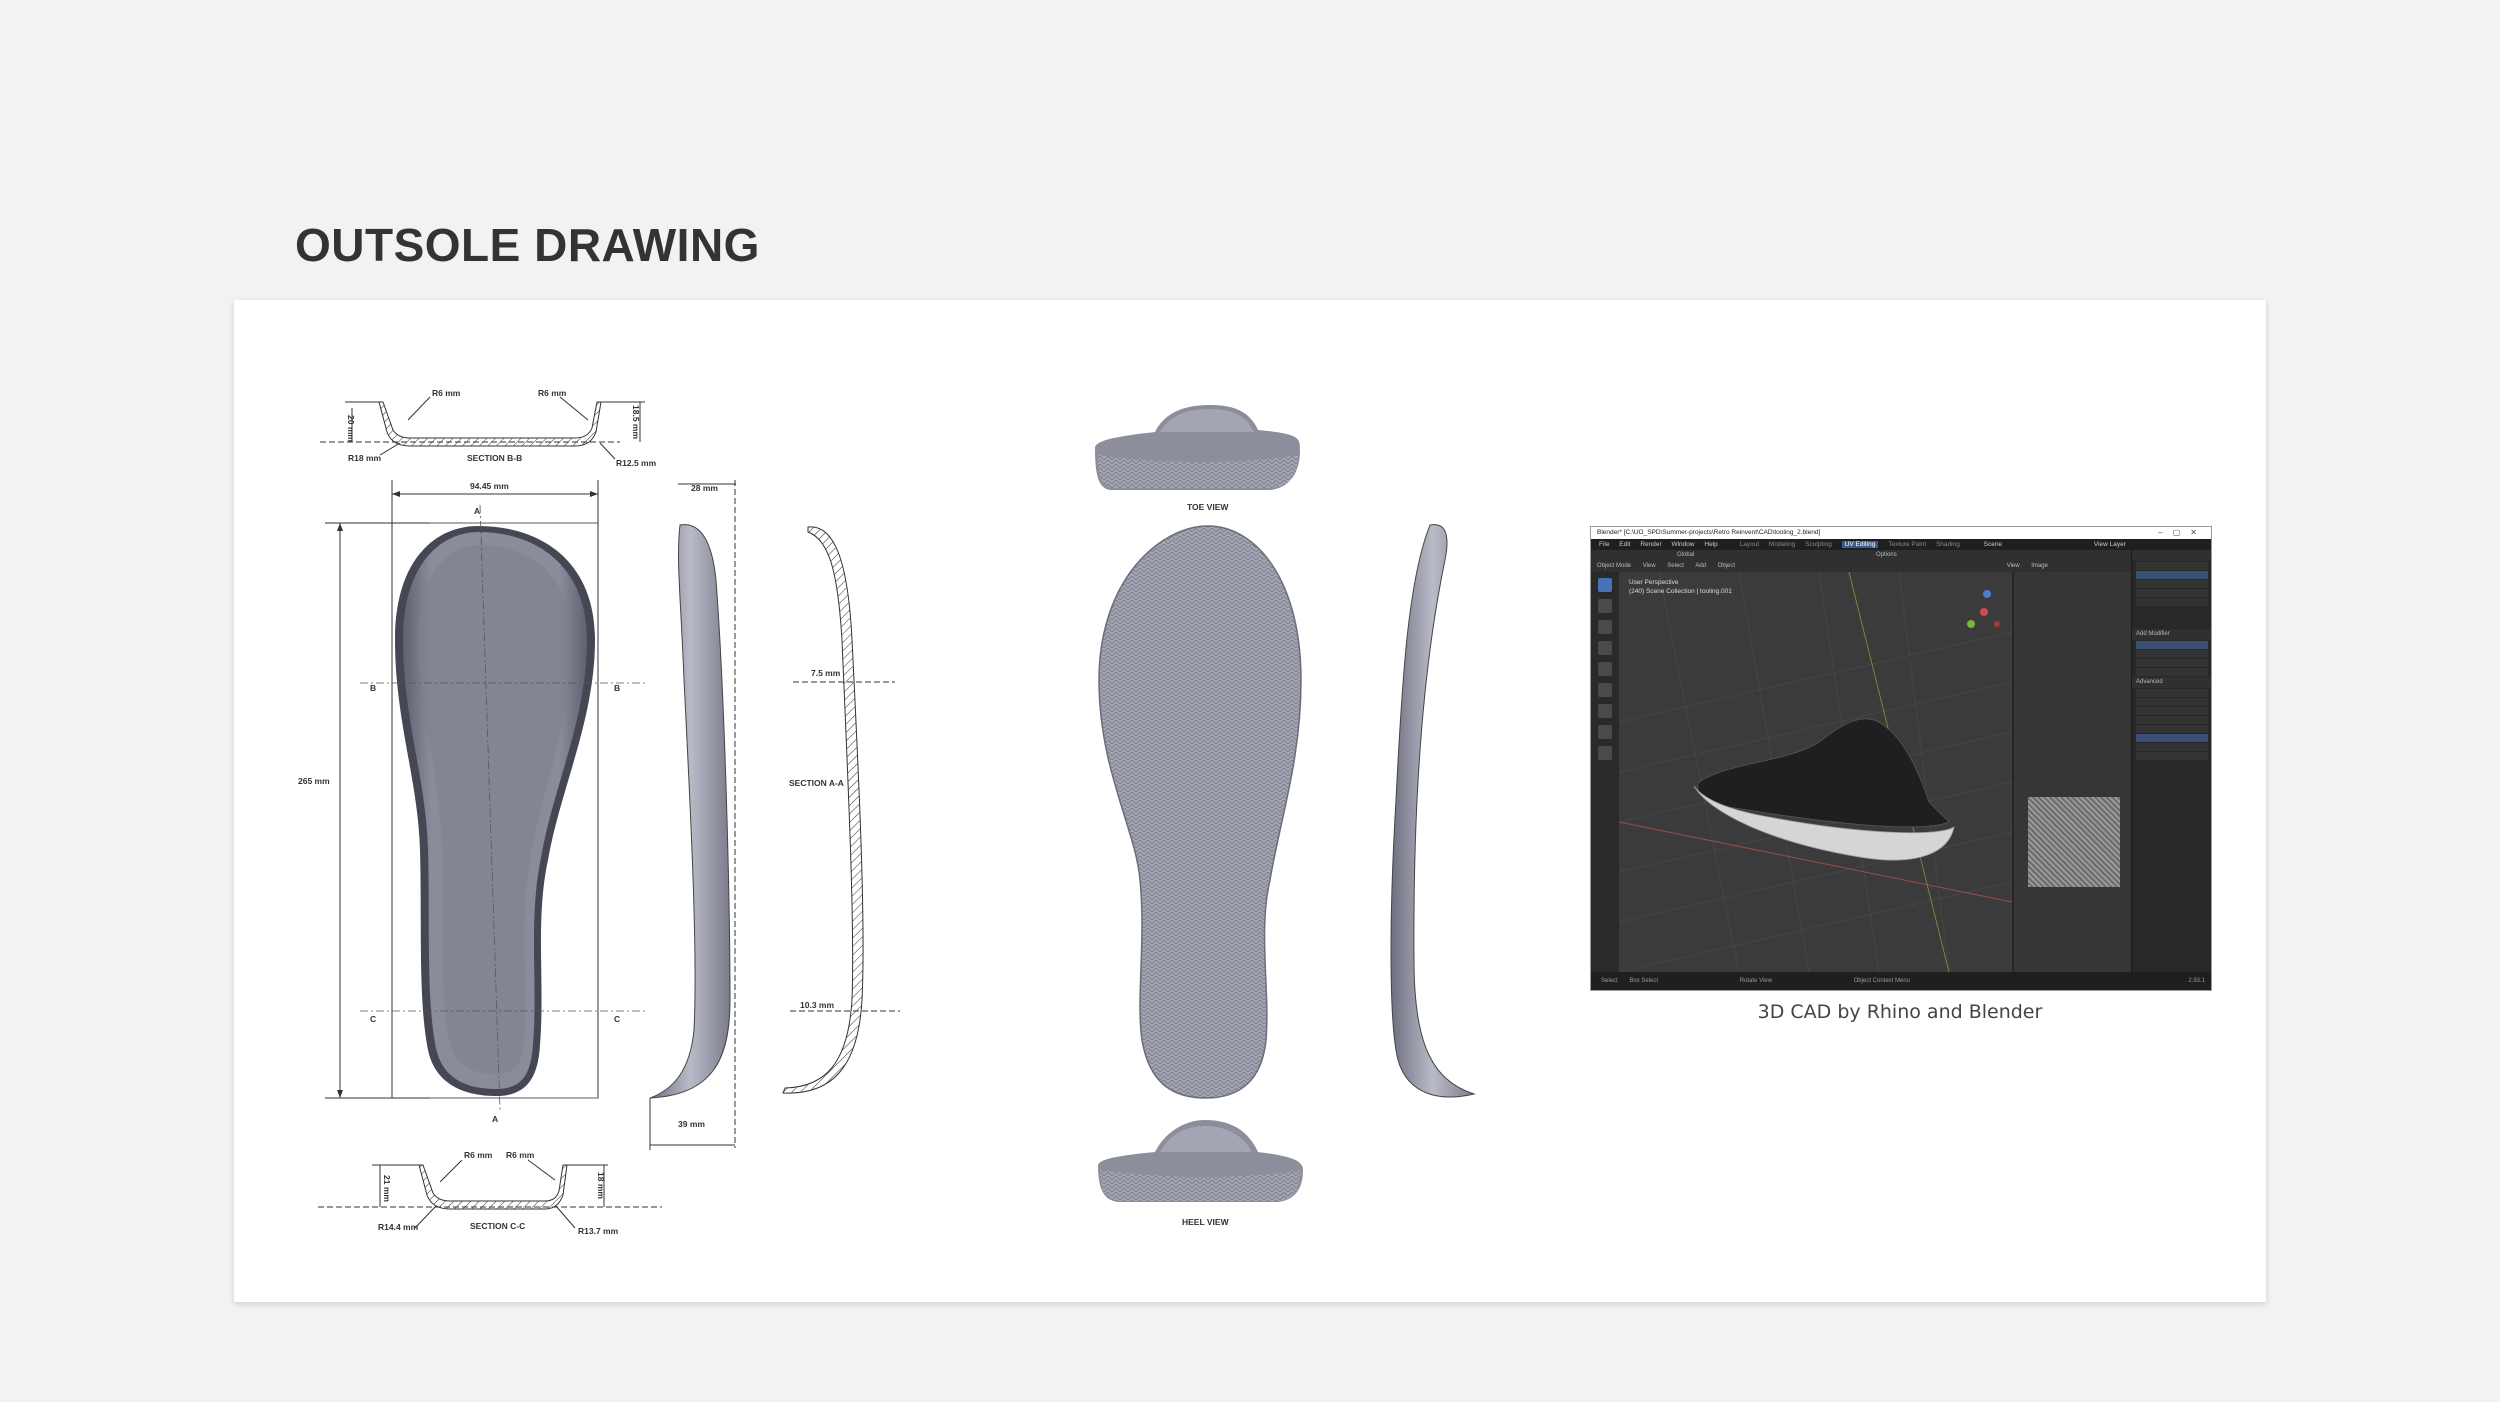  What do you see at coordinates (692, 815) in the screenshot?
I see `outsole-side-view: 28 mm 39 mm` at bounding box center [692, 815].